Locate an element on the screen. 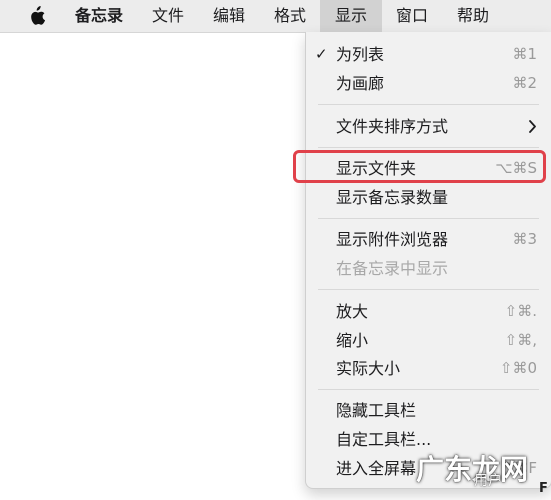 This screenshot has height=500, width=551. menu-view: 显示 is located at coordinates (351, 16).